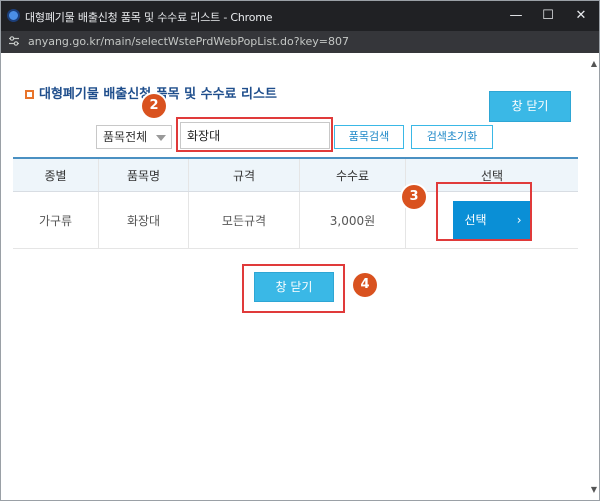 The width and height of the screenshot is (600, 501). Describe the element at coordinates (293, 288) in the screenshot. I see `highlight-box-close-button` at that location.